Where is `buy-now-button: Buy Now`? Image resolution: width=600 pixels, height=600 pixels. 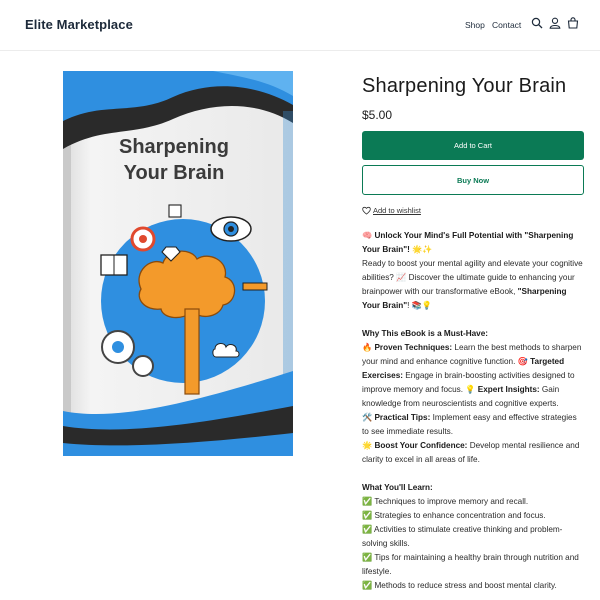 buy-now-button: Buy Now is located at coordinates (473, 180).